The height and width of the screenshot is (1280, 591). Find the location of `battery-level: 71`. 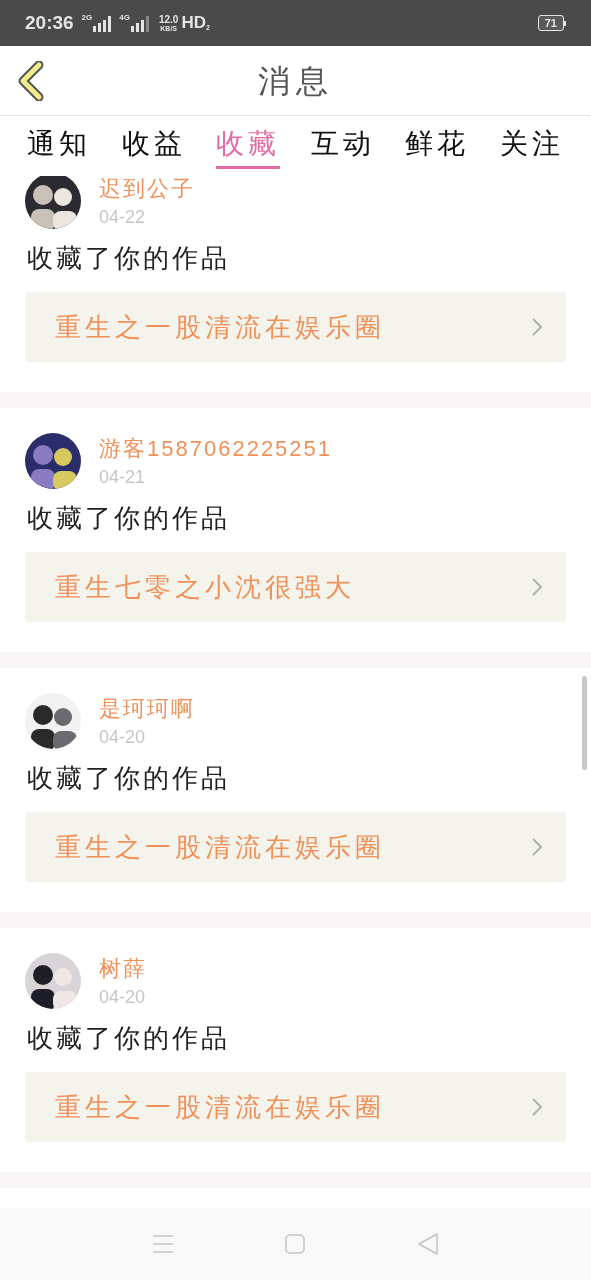

battery-level: 71 is located at coordinates (550, 23).